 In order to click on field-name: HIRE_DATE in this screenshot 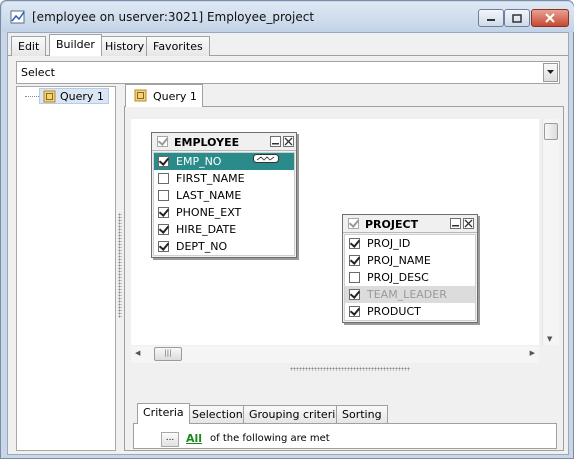, I will do `click(206, 229)`.